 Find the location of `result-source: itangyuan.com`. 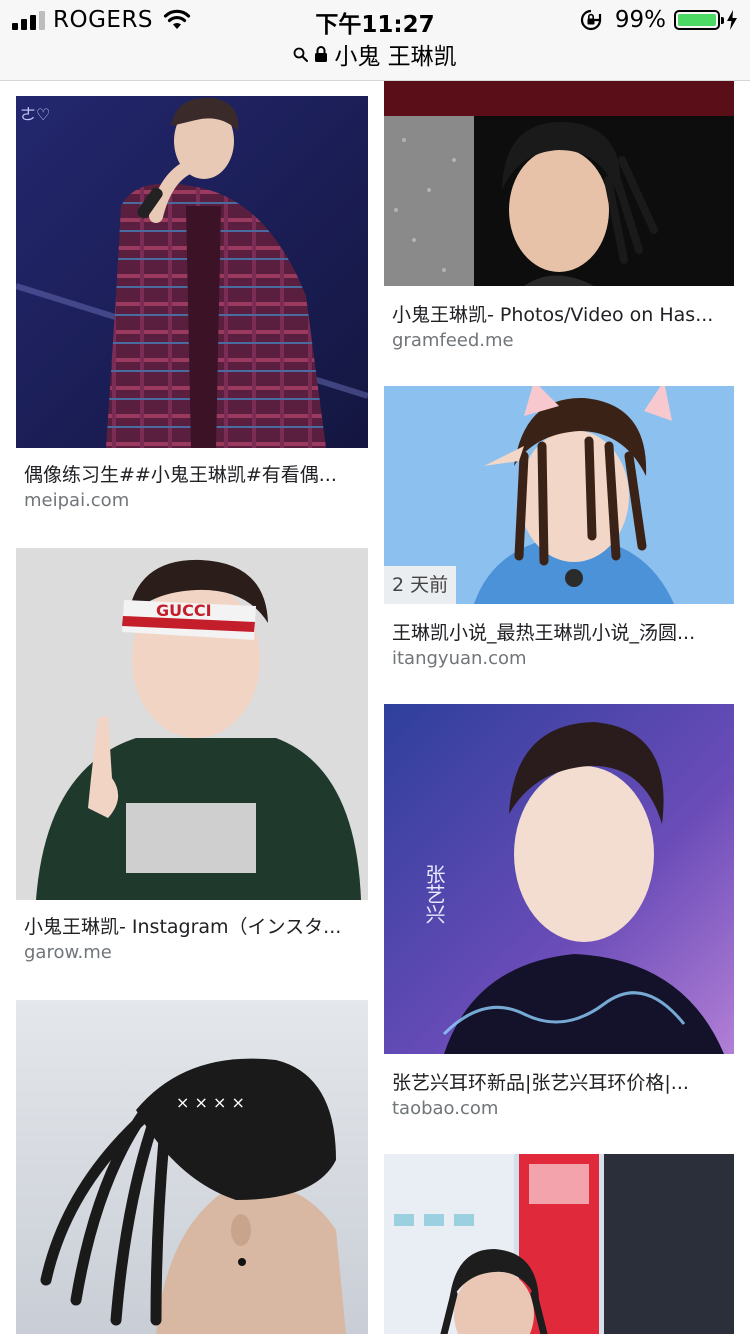

result-source: itangyuan.com is located at coordinates (459, 658).